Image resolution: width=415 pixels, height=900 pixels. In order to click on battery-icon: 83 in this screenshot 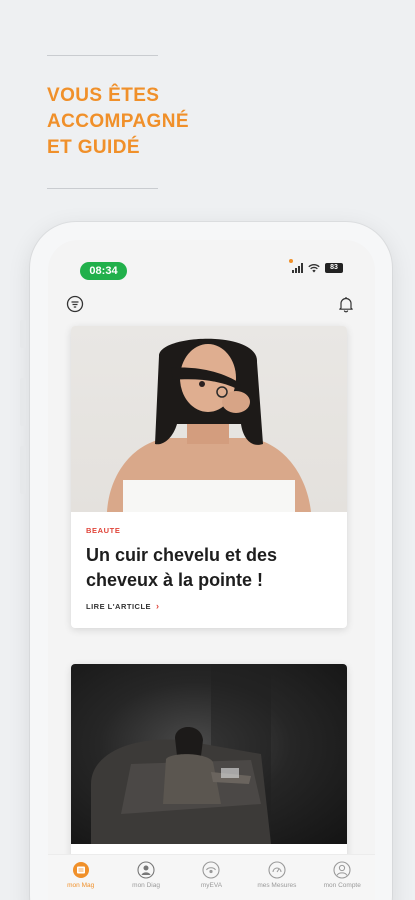, I will do `click(334, 268)`.